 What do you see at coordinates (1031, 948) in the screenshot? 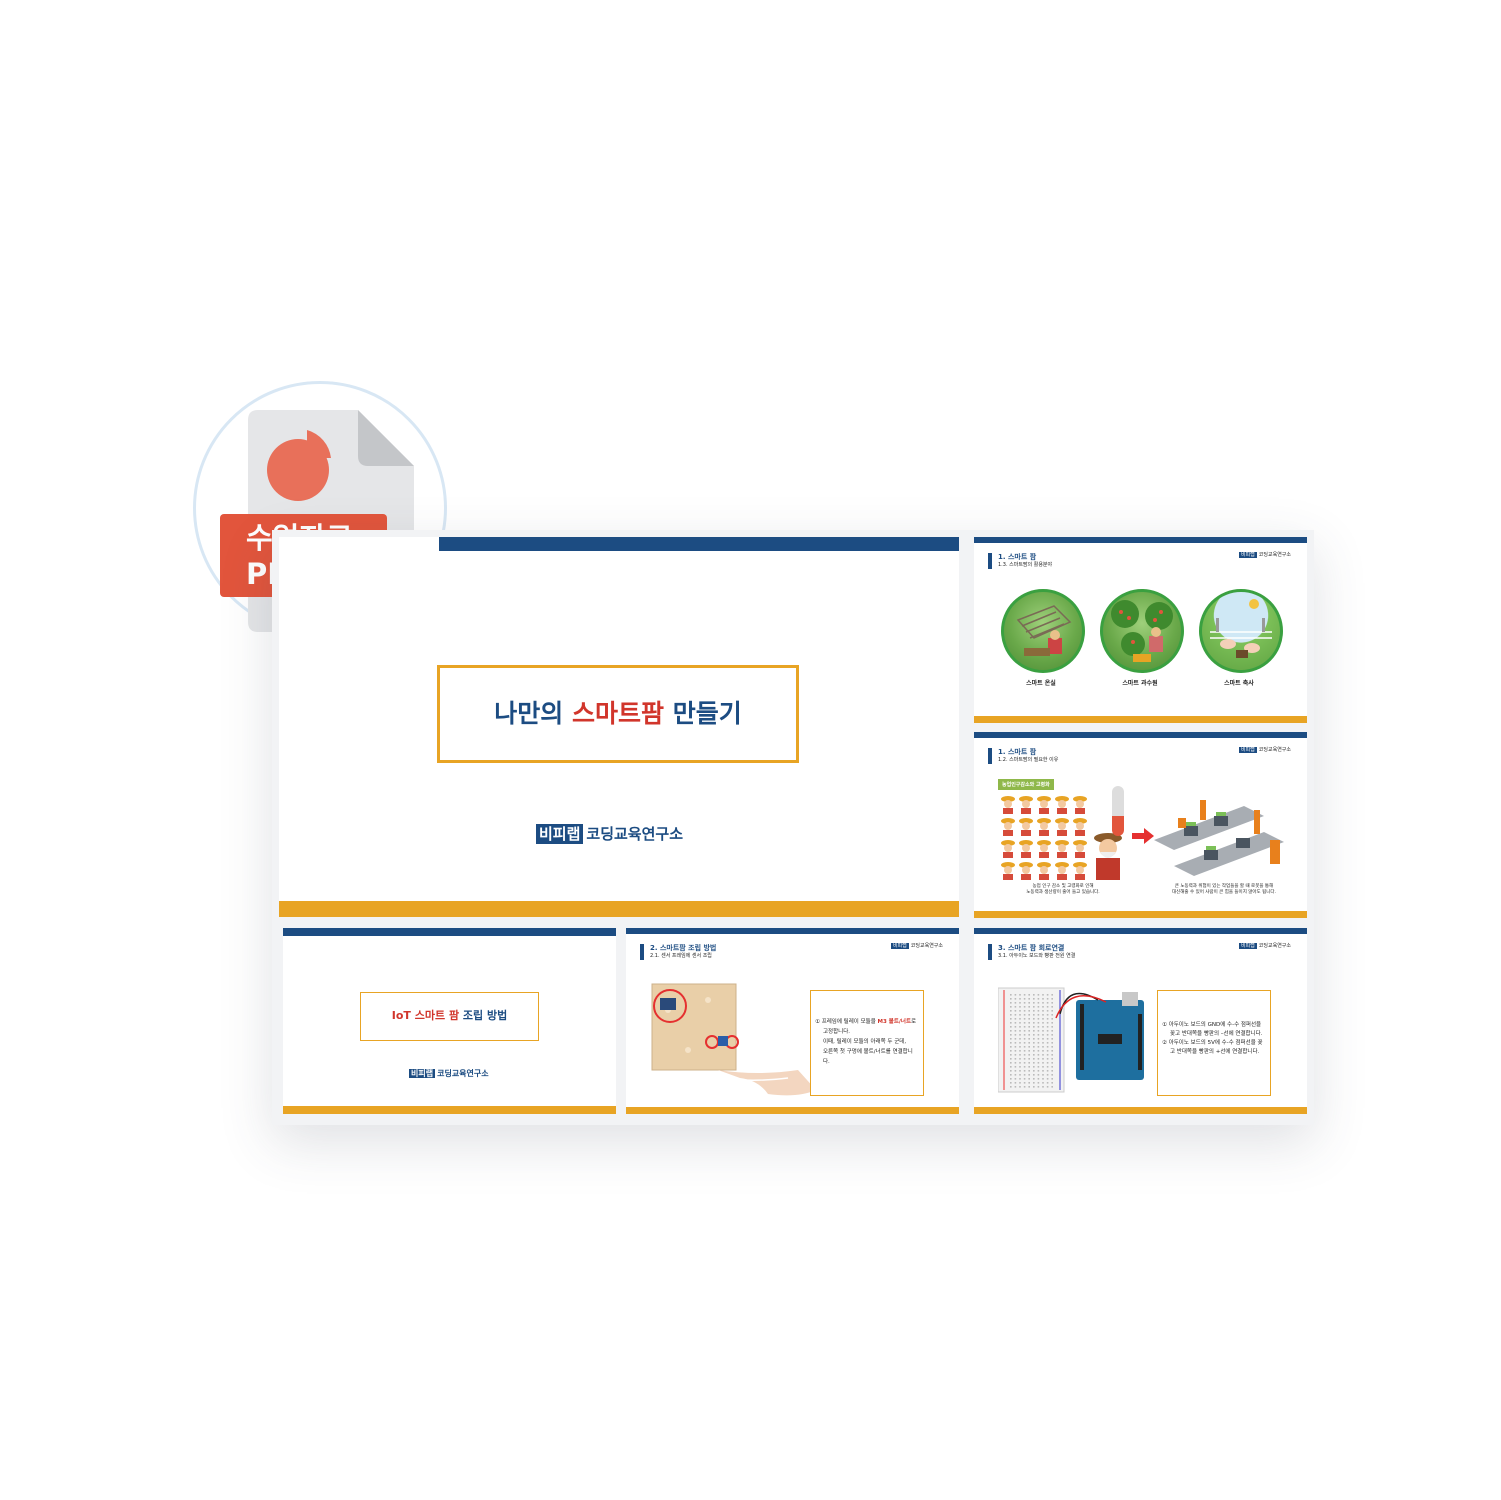
I see `heading-1: 3. 스마트 팜 회로연결` at bounding box center [1031, 948].